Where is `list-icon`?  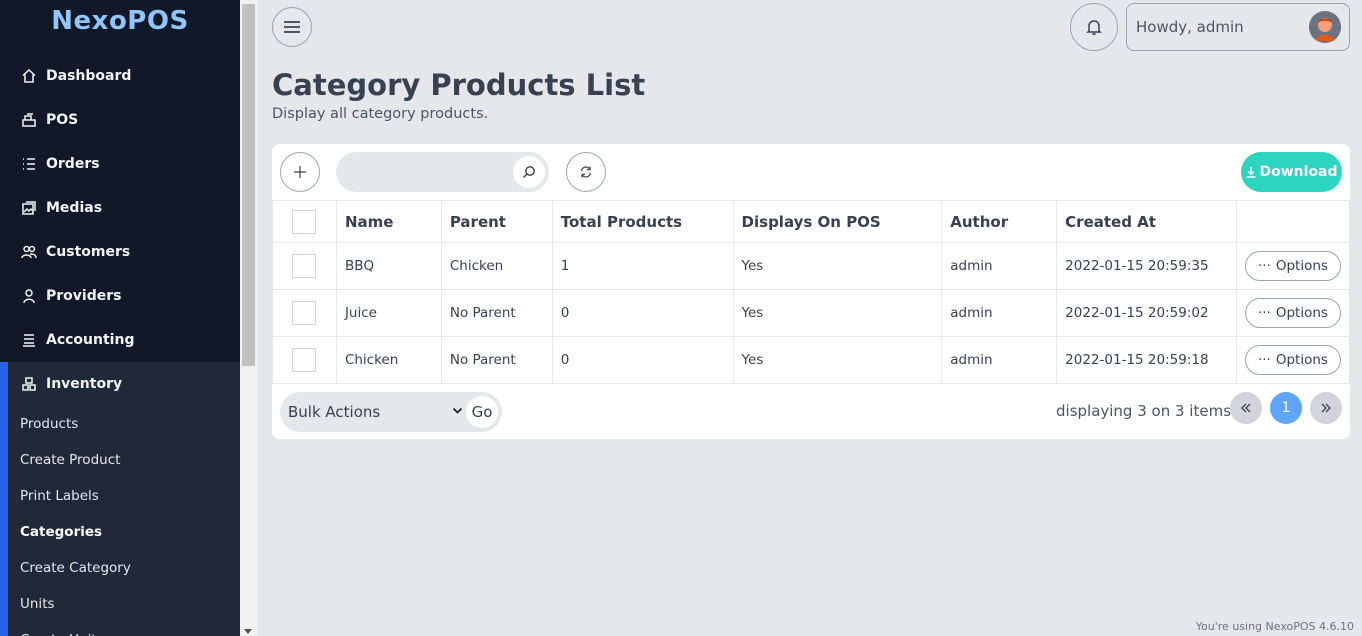
list-icon is located at coordinates (29, 164).